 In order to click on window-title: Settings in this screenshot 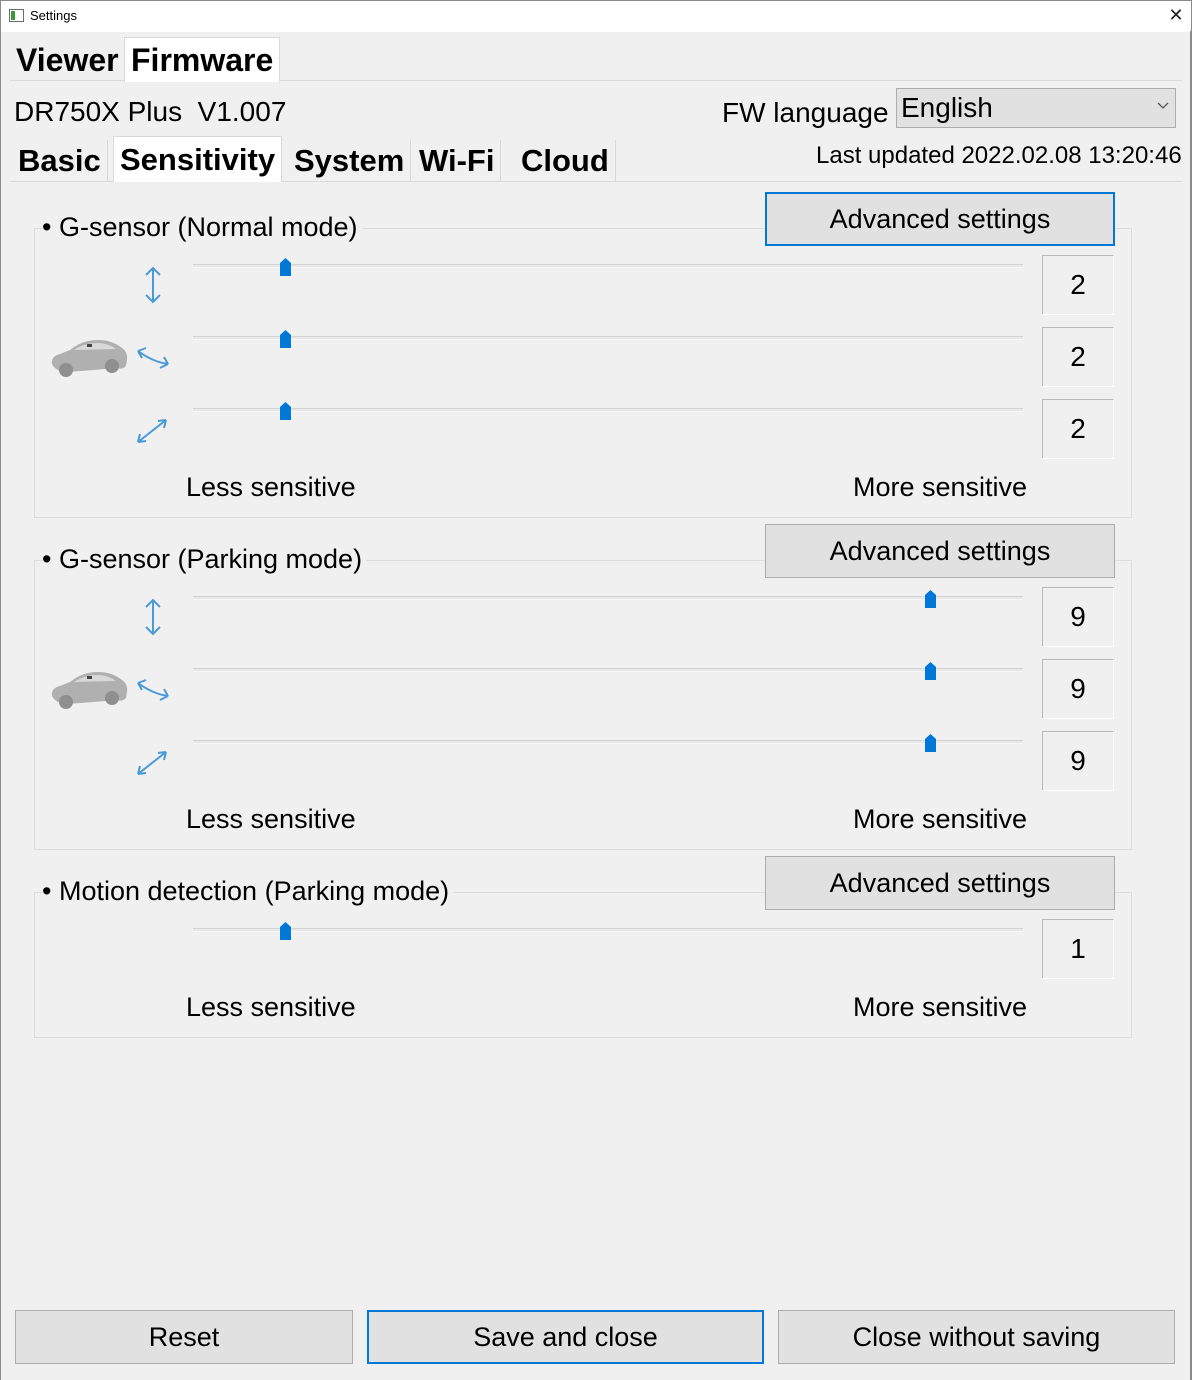, I will do `click(53, 15)`.